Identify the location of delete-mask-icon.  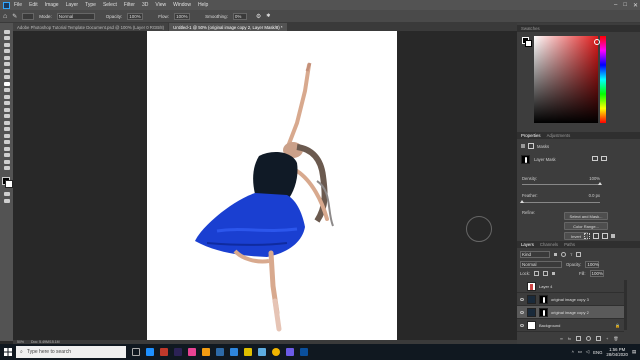
(613, 236).